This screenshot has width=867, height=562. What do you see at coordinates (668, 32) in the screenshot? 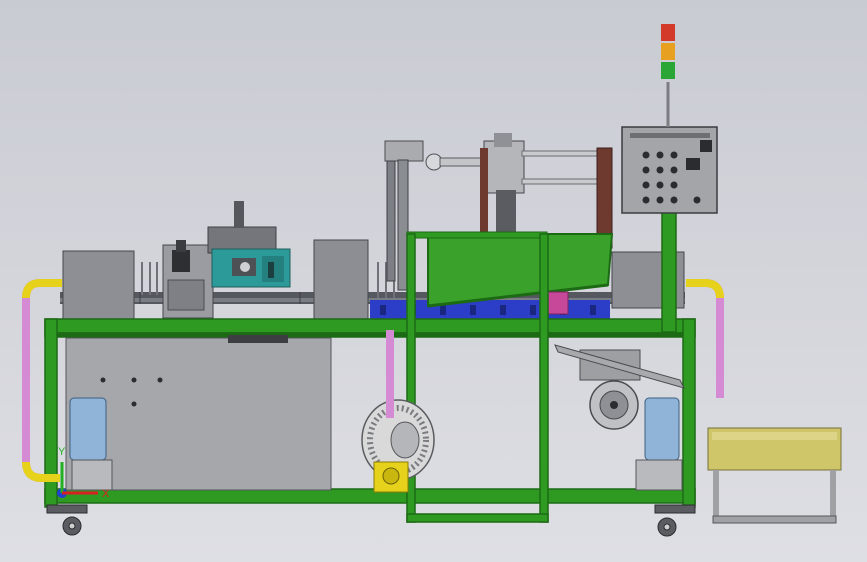
I see `tower-light-red` at bounding box center [668, 32].